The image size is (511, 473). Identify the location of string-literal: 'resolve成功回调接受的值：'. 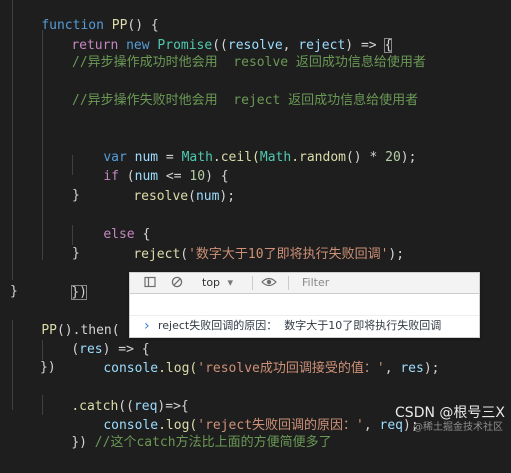
(291, 368).